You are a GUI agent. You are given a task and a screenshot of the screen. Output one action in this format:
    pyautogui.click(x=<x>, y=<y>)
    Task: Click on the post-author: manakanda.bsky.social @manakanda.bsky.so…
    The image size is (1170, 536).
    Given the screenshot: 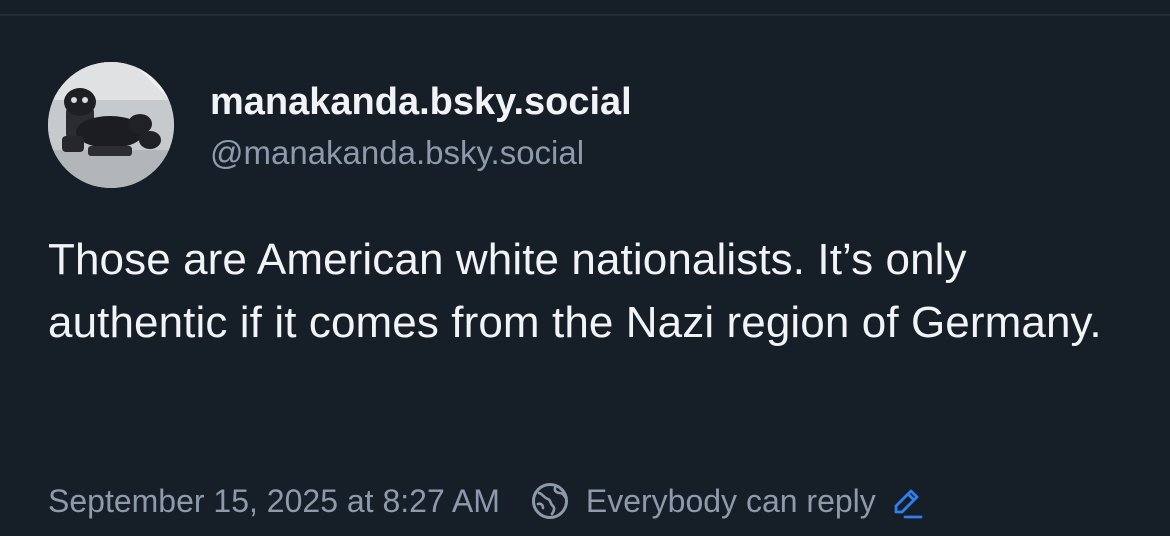 What is the action you would take?
    pyautogui.click(x=660, y=127)
    